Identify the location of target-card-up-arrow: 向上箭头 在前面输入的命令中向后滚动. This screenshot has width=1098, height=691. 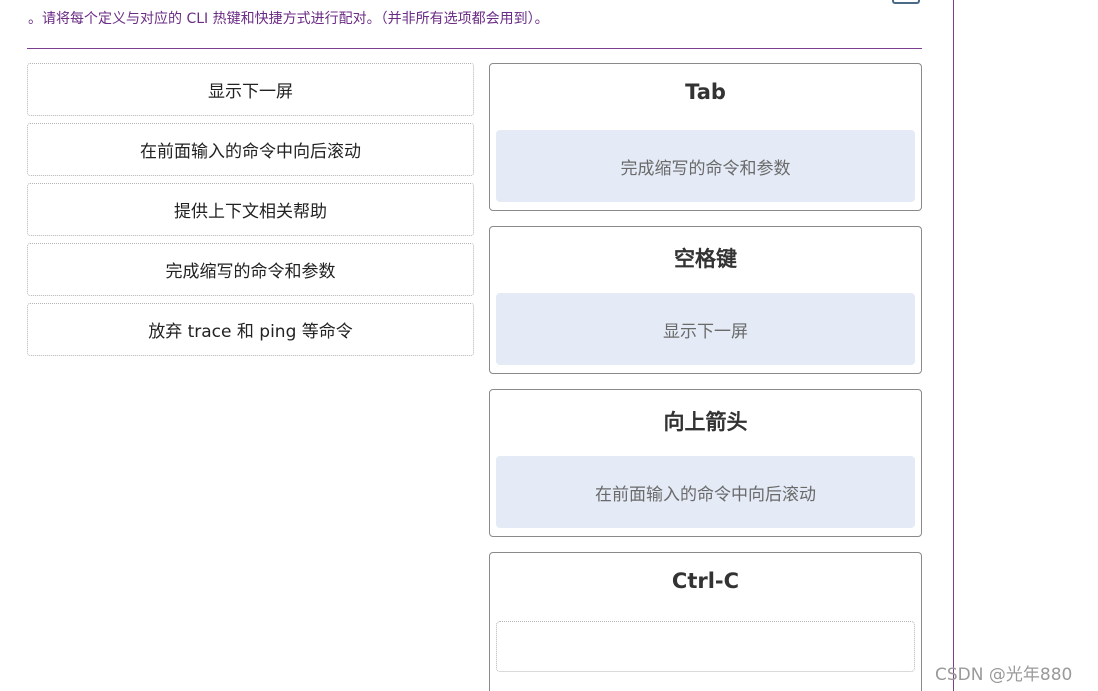
(705, 463).